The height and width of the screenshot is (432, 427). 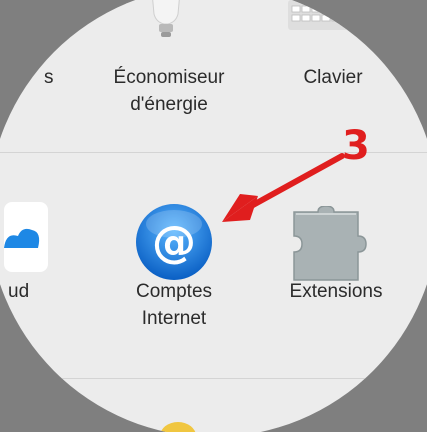 I want to click on yellow-icon, so click(x=178, y=424).